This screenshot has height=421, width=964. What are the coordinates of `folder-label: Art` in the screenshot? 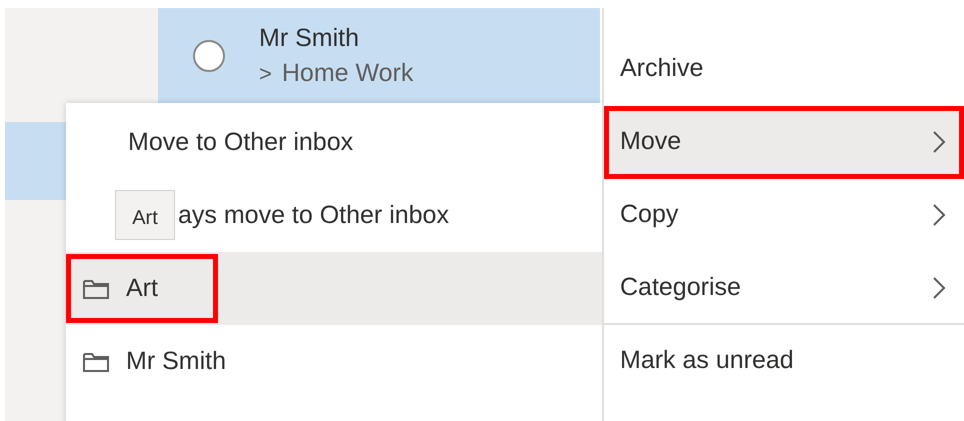 It's located at (142, 288).